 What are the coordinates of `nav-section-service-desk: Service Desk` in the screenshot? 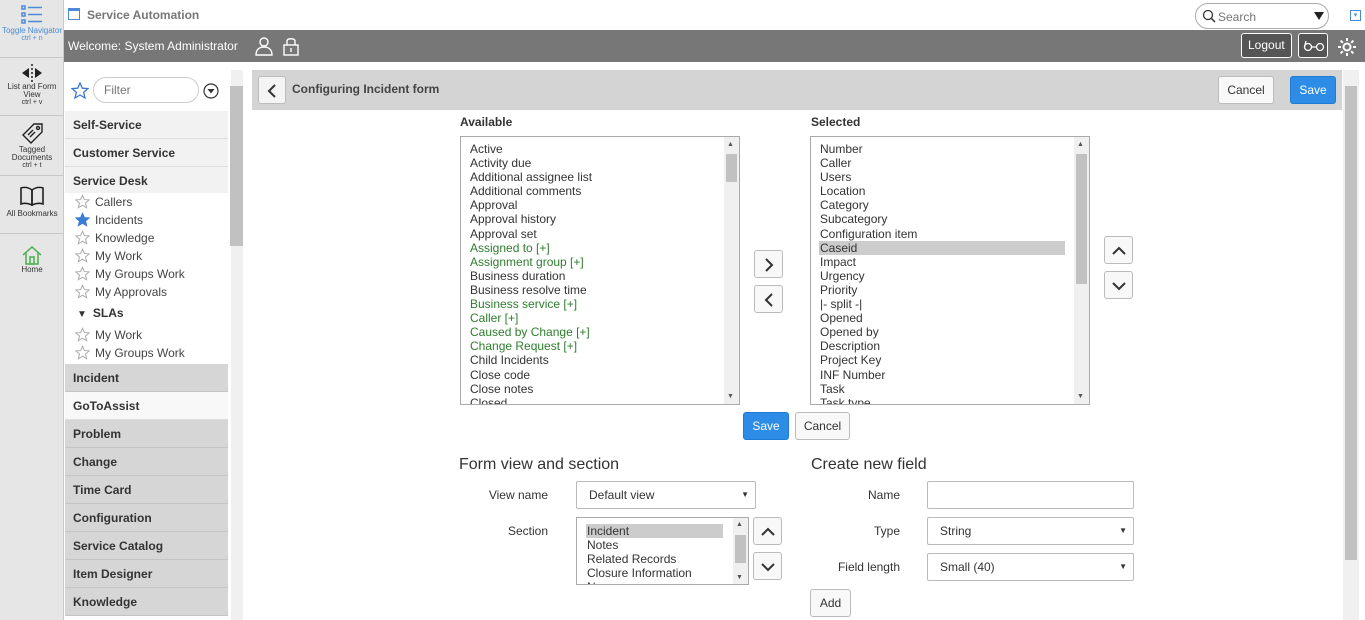 It's located at (146, 181).